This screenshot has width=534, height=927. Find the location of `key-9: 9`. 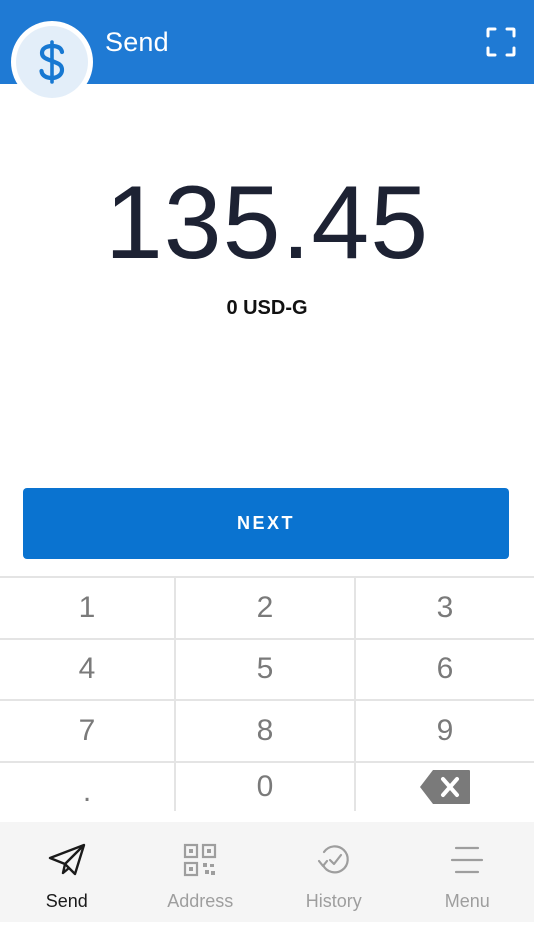

key-9: 9 is located at coordinates (445, 731).